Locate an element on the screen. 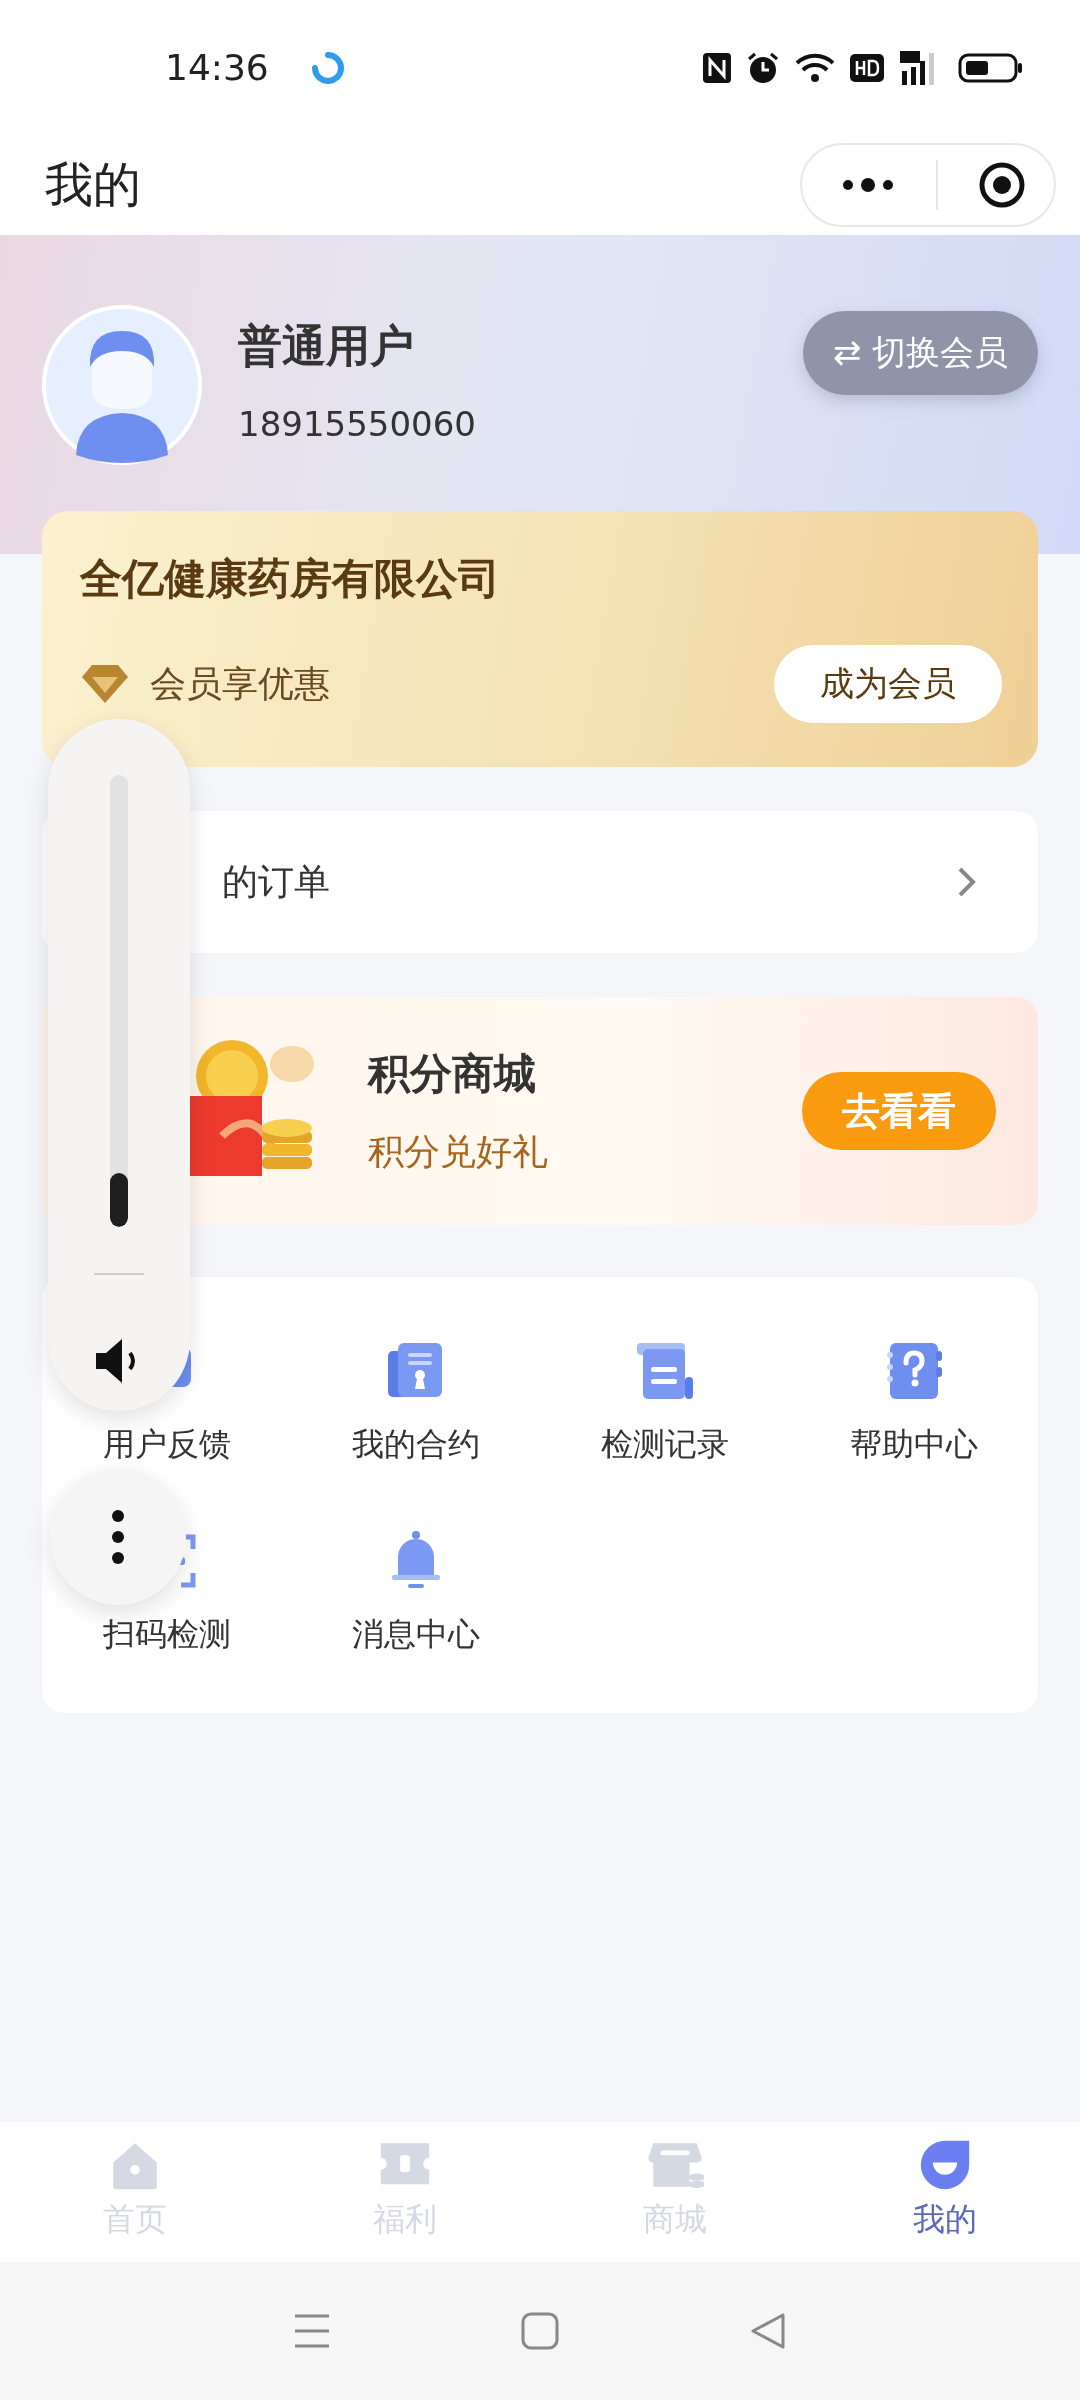 This screenshot has height=2400, width=1080. service-item: 消息中心 is located at coordinates (415, 1593).